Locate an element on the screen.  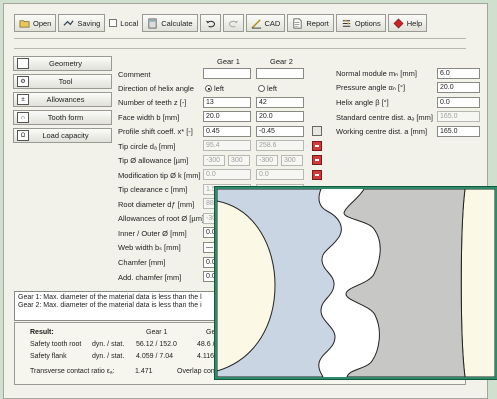
working-centre-label: Working centre dist. a [mm] is located at coordinates (382, 131).